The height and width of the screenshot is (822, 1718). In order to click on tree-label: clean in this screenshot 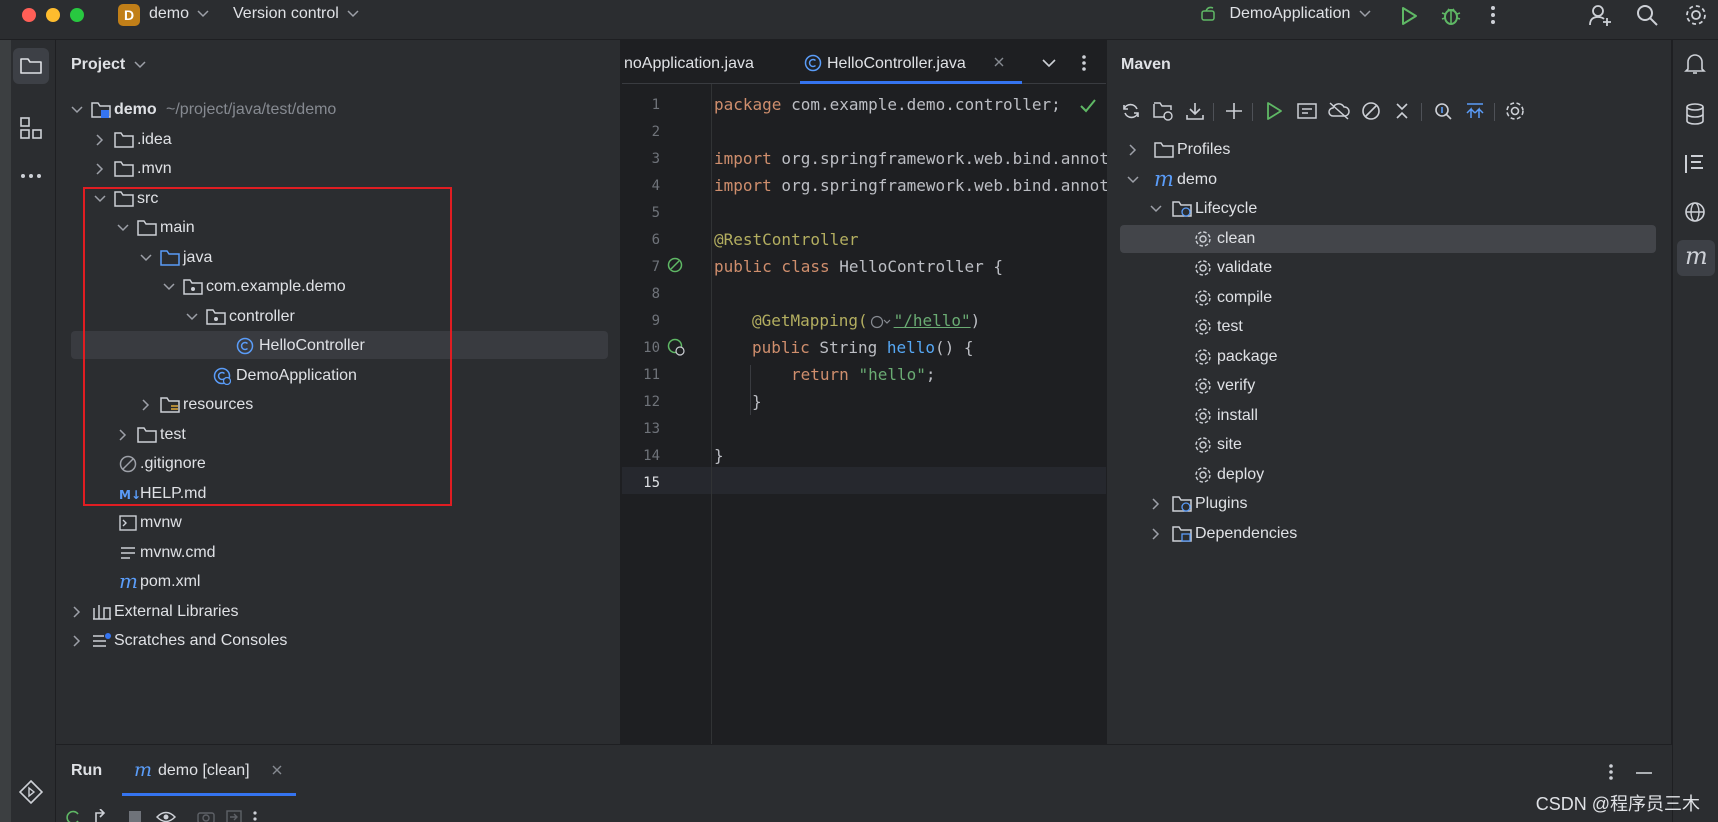, I will do `click(1236, 238)`.